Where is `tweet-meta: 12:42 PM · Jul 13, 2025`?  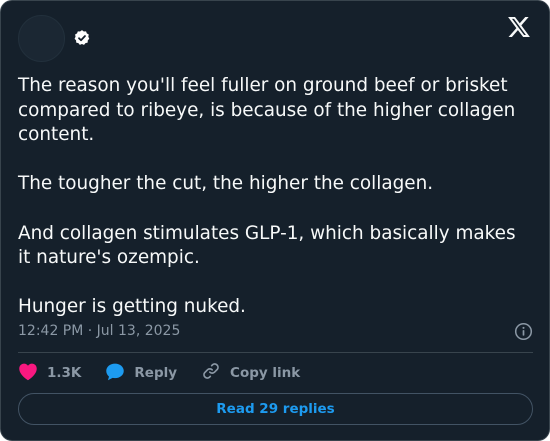
tweet-meta: 12:42 PM · Jul 13, 2025 is located at coordinates (275, 331).